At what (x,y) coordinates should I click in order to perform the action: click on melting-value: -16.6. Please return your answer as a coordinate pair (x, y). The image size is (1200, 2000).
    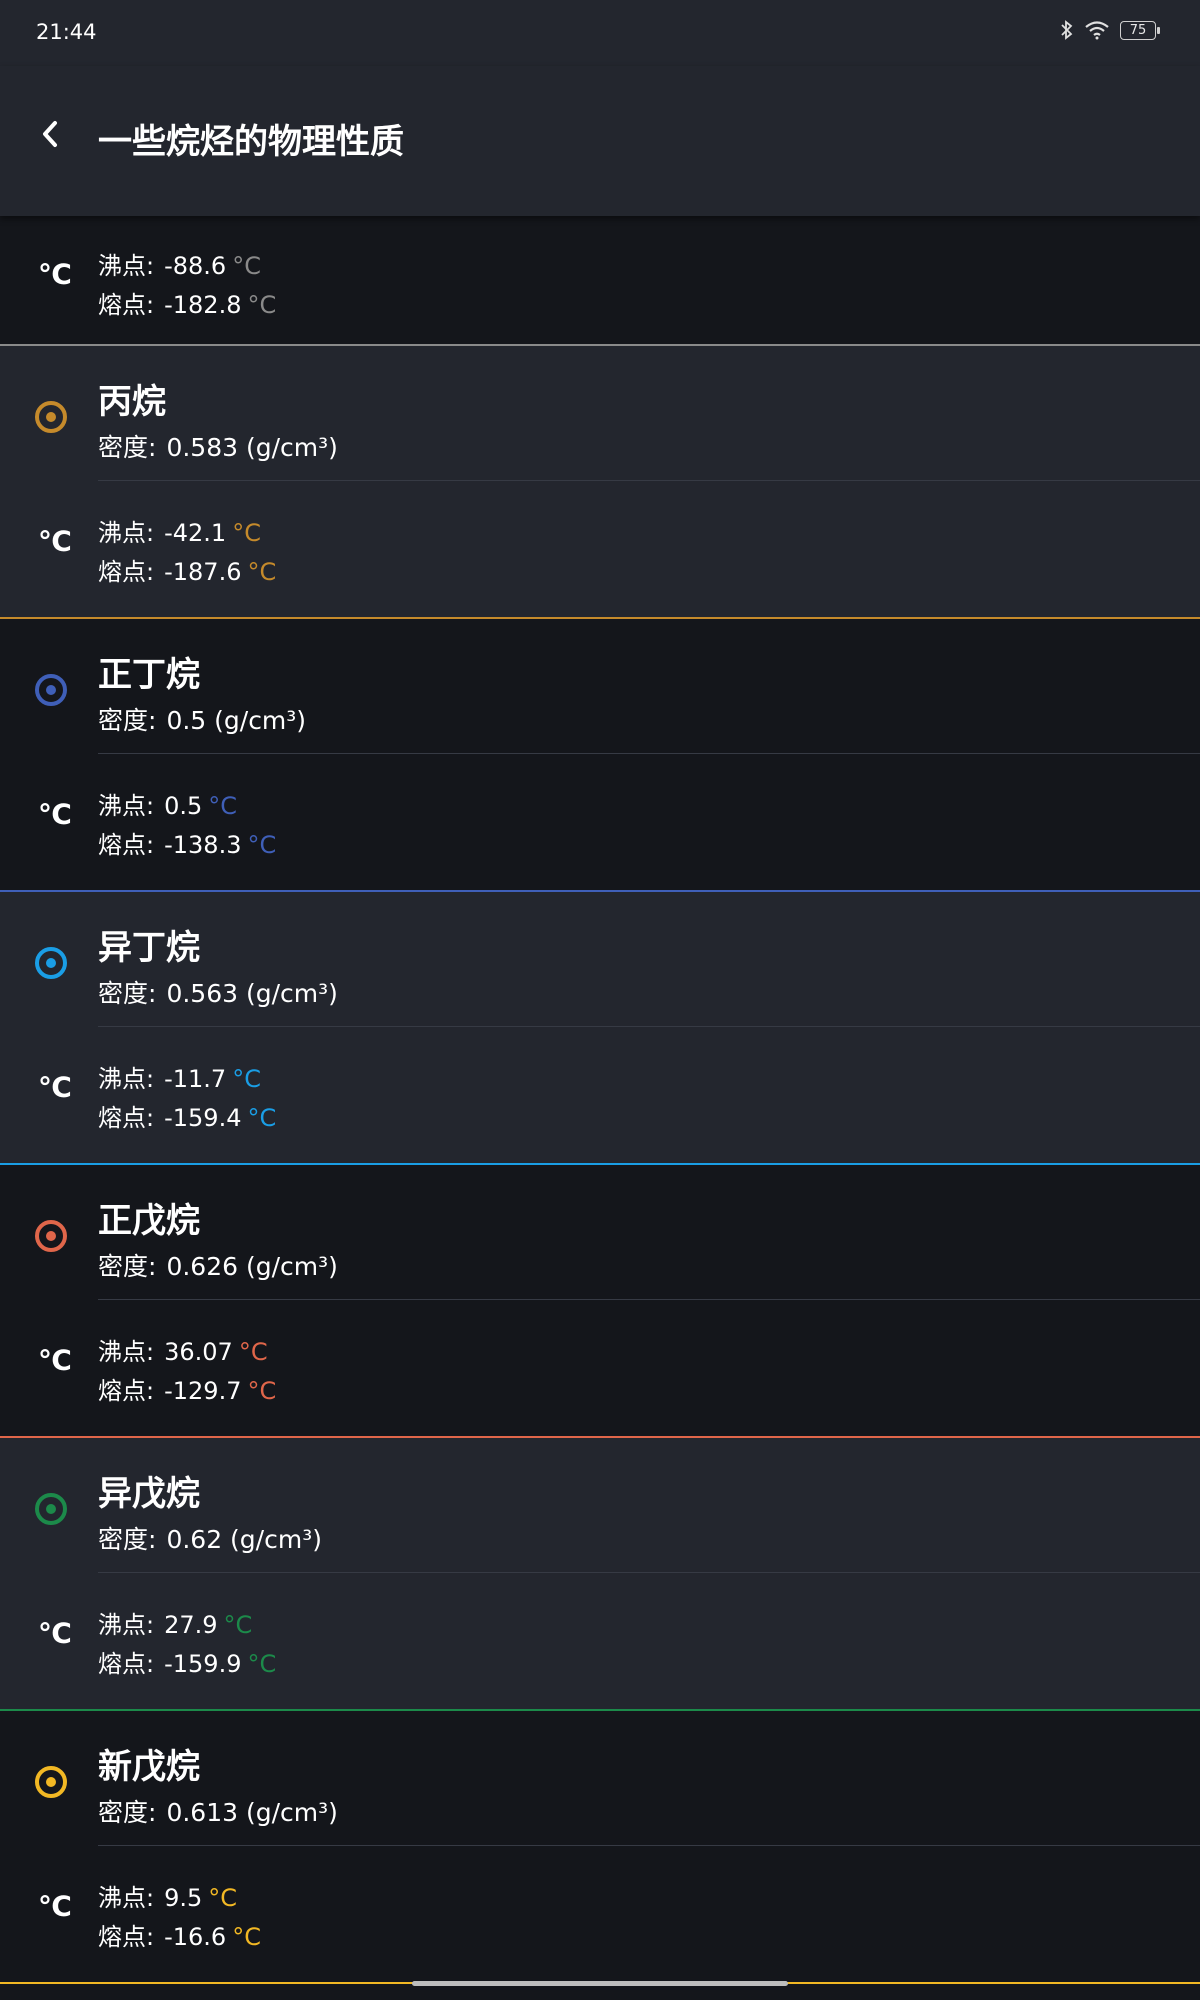
    Looking at the image, I should click on (195, 1937).